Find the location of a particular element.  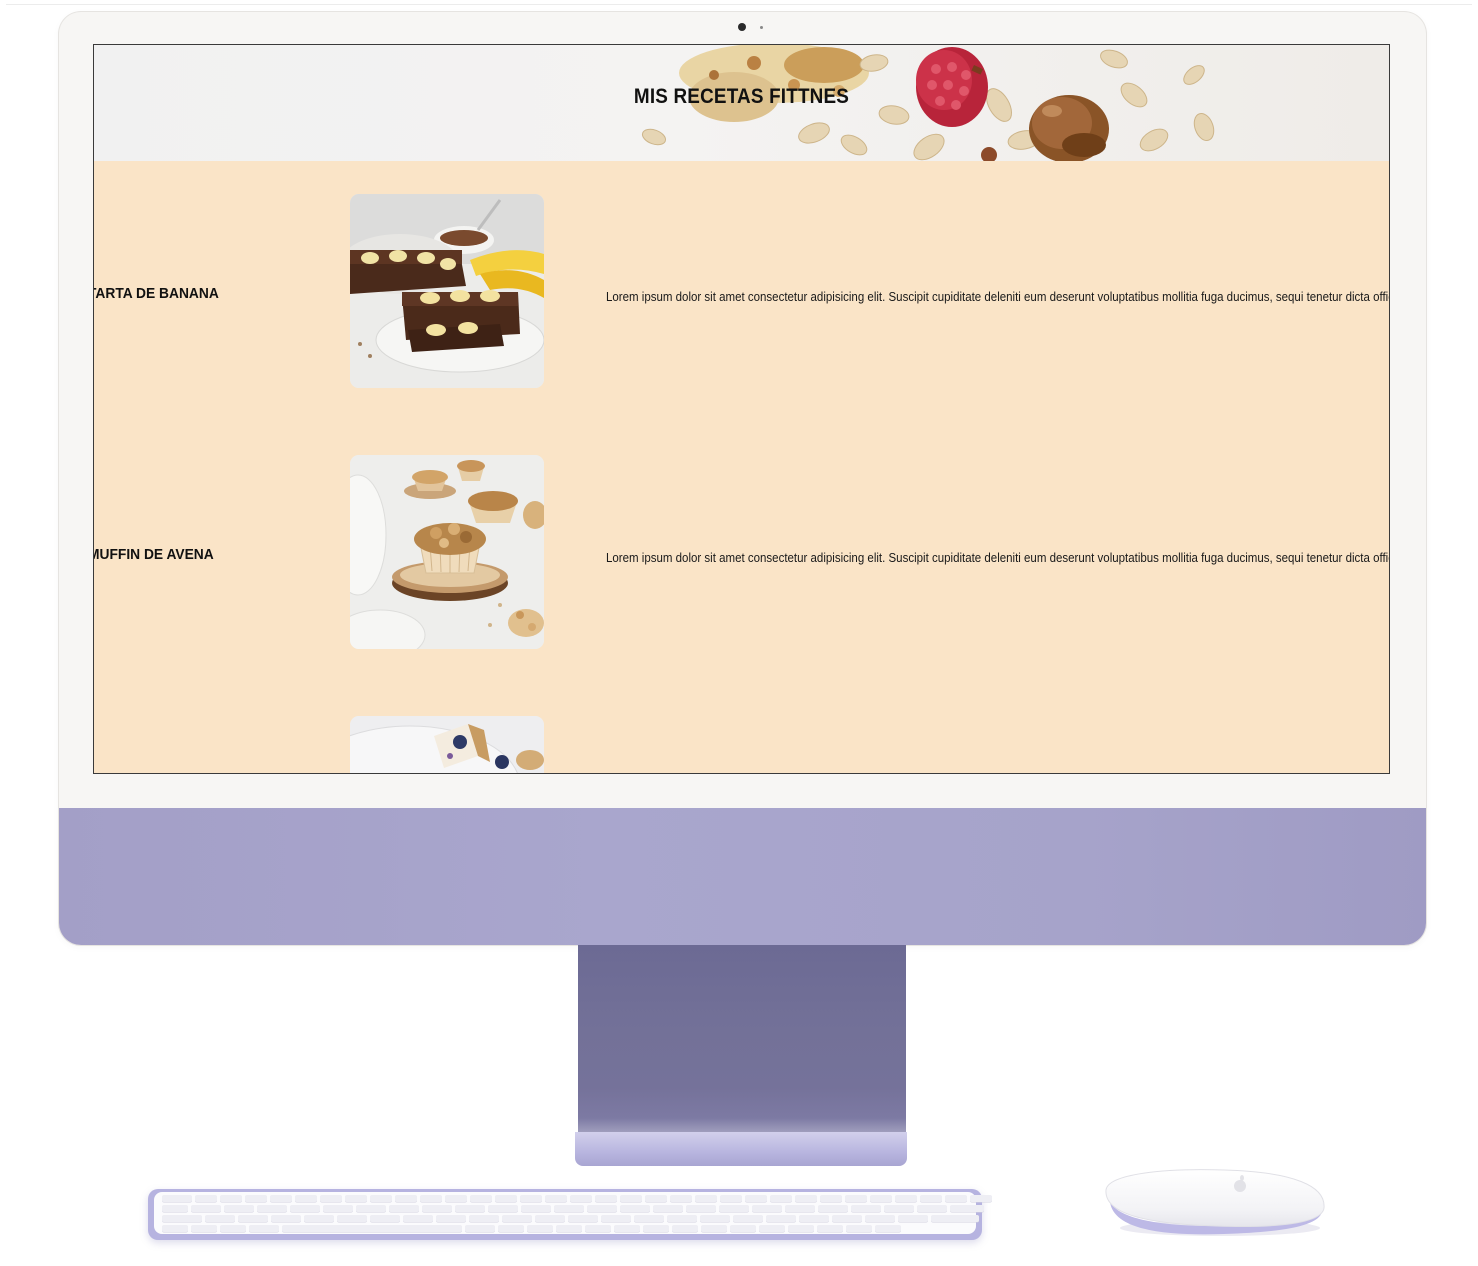

header-banner: MIS RECETAS FITTNES is located at coordinates (741, 103).